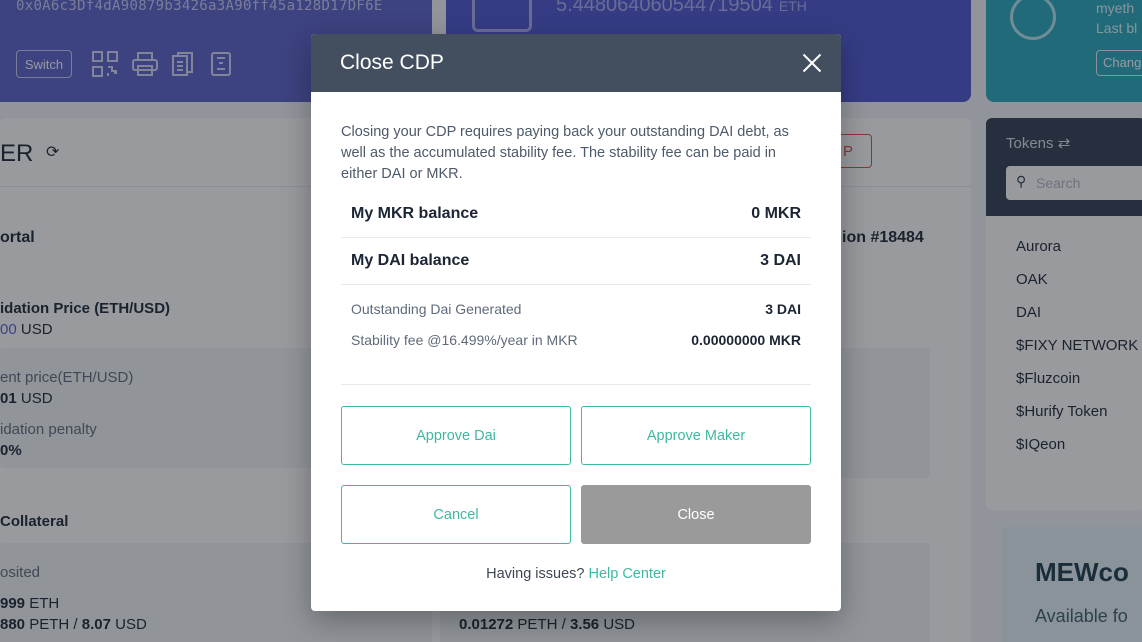  Describe the element at coordinates (392, 62) in the screenshot. I see `modal-title: Close CDP` at that location.